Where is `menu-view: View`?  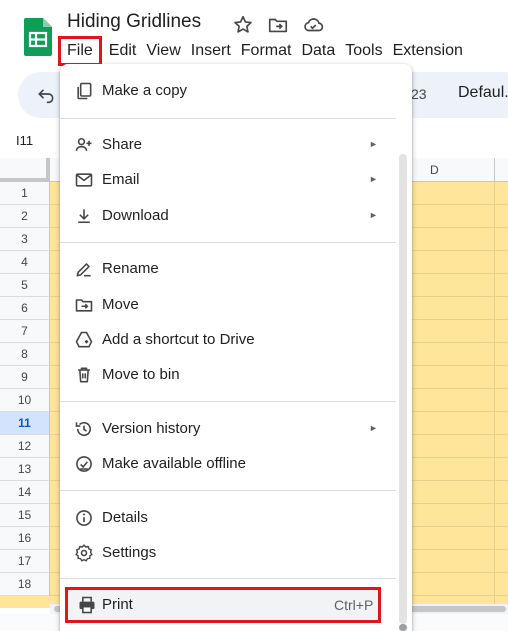
menu-view: View is located at coordinates (163, 51).